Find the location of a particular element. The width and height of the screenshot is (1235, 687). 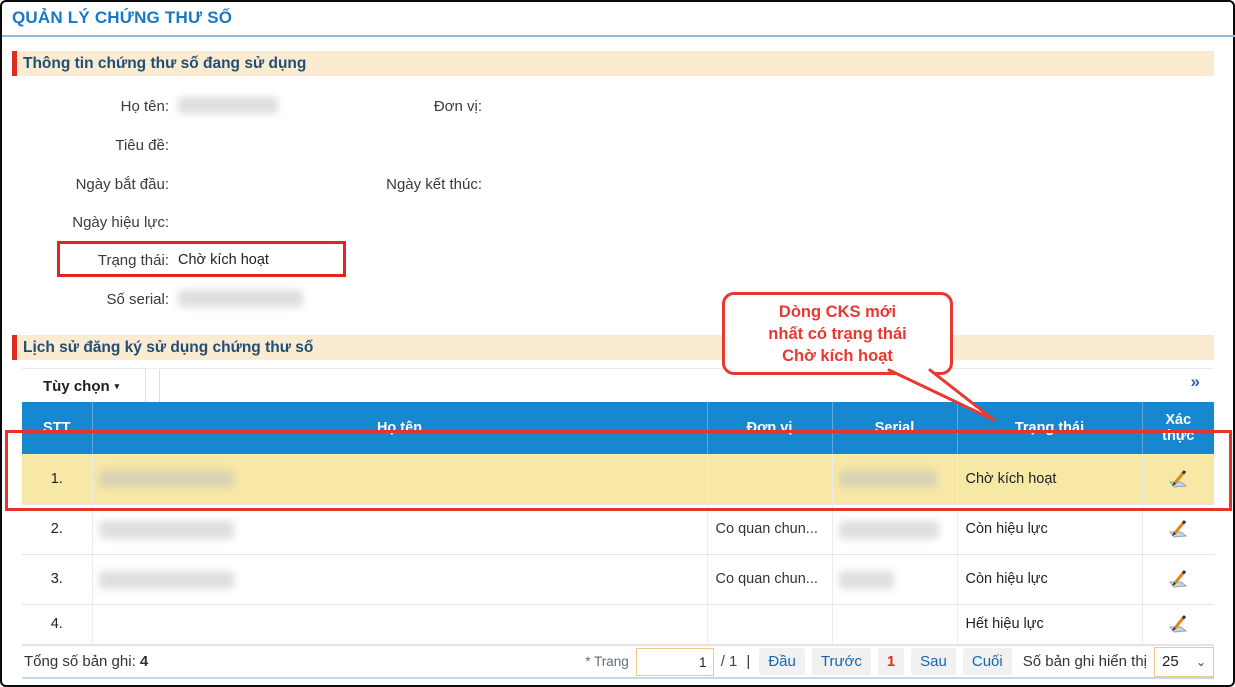

col-stt: STT is located at coordinates (57, 428).